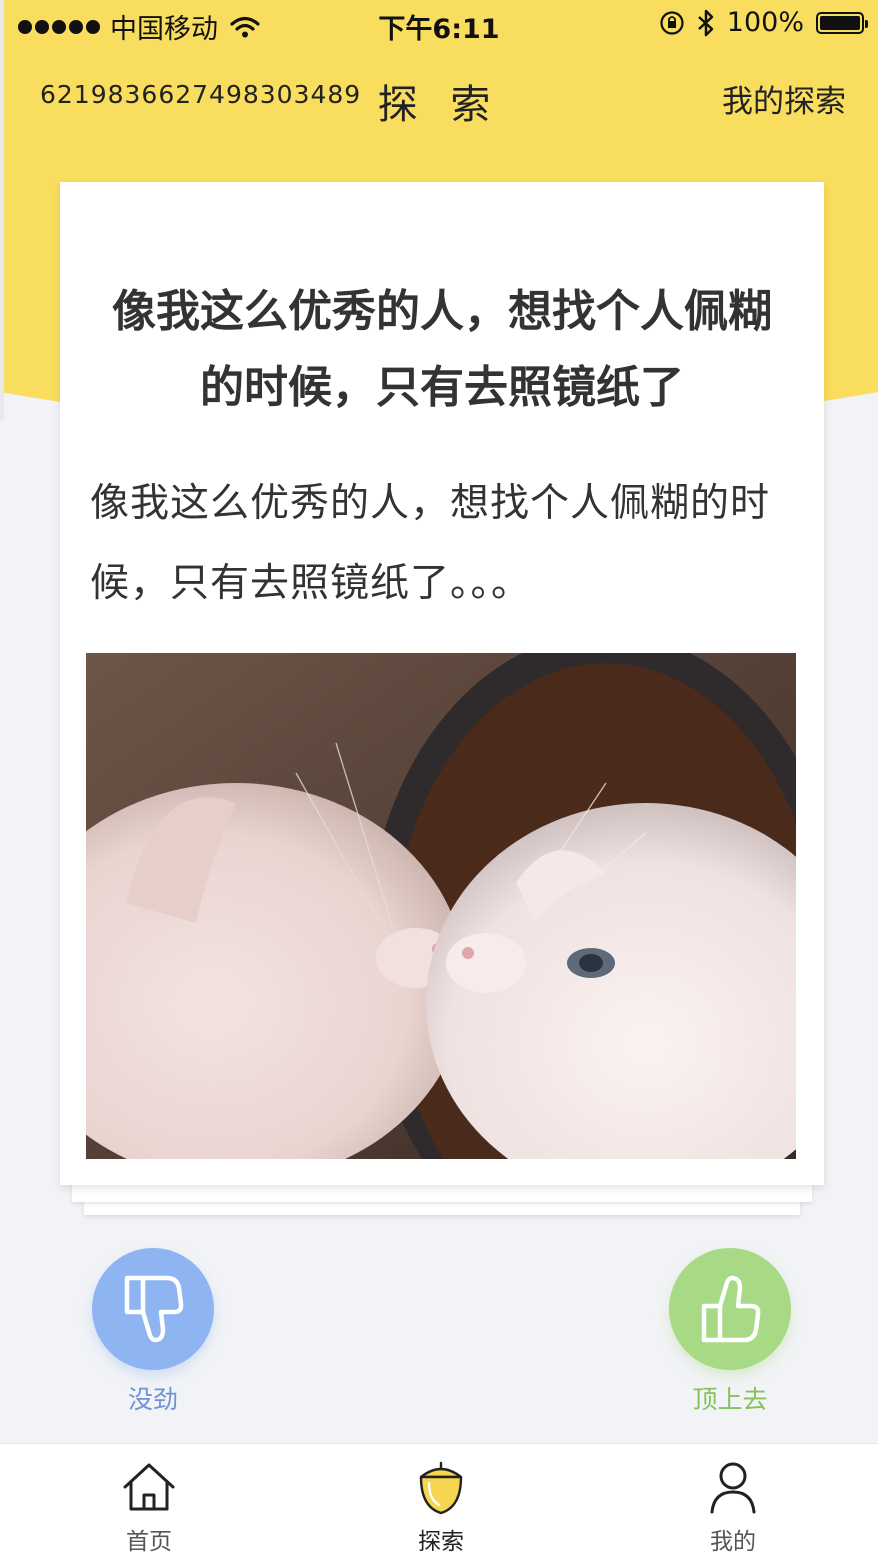 The width and height of the screenshot is (878, 1556). I want to click on dislike-circle, so click(153, 1309).